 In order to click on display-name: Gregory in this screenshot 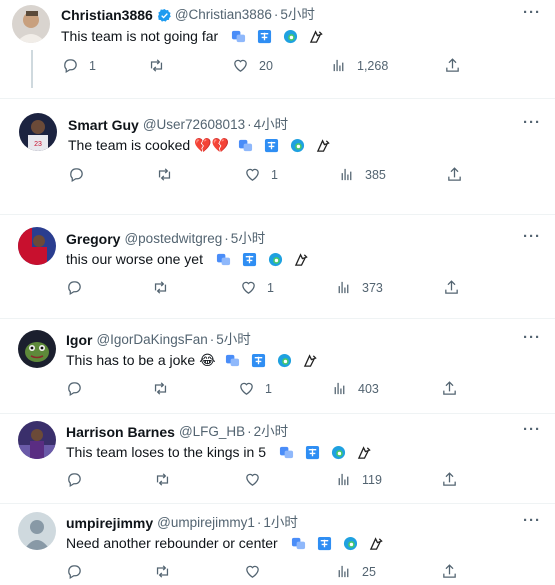, I will do `click(93, 239)`.